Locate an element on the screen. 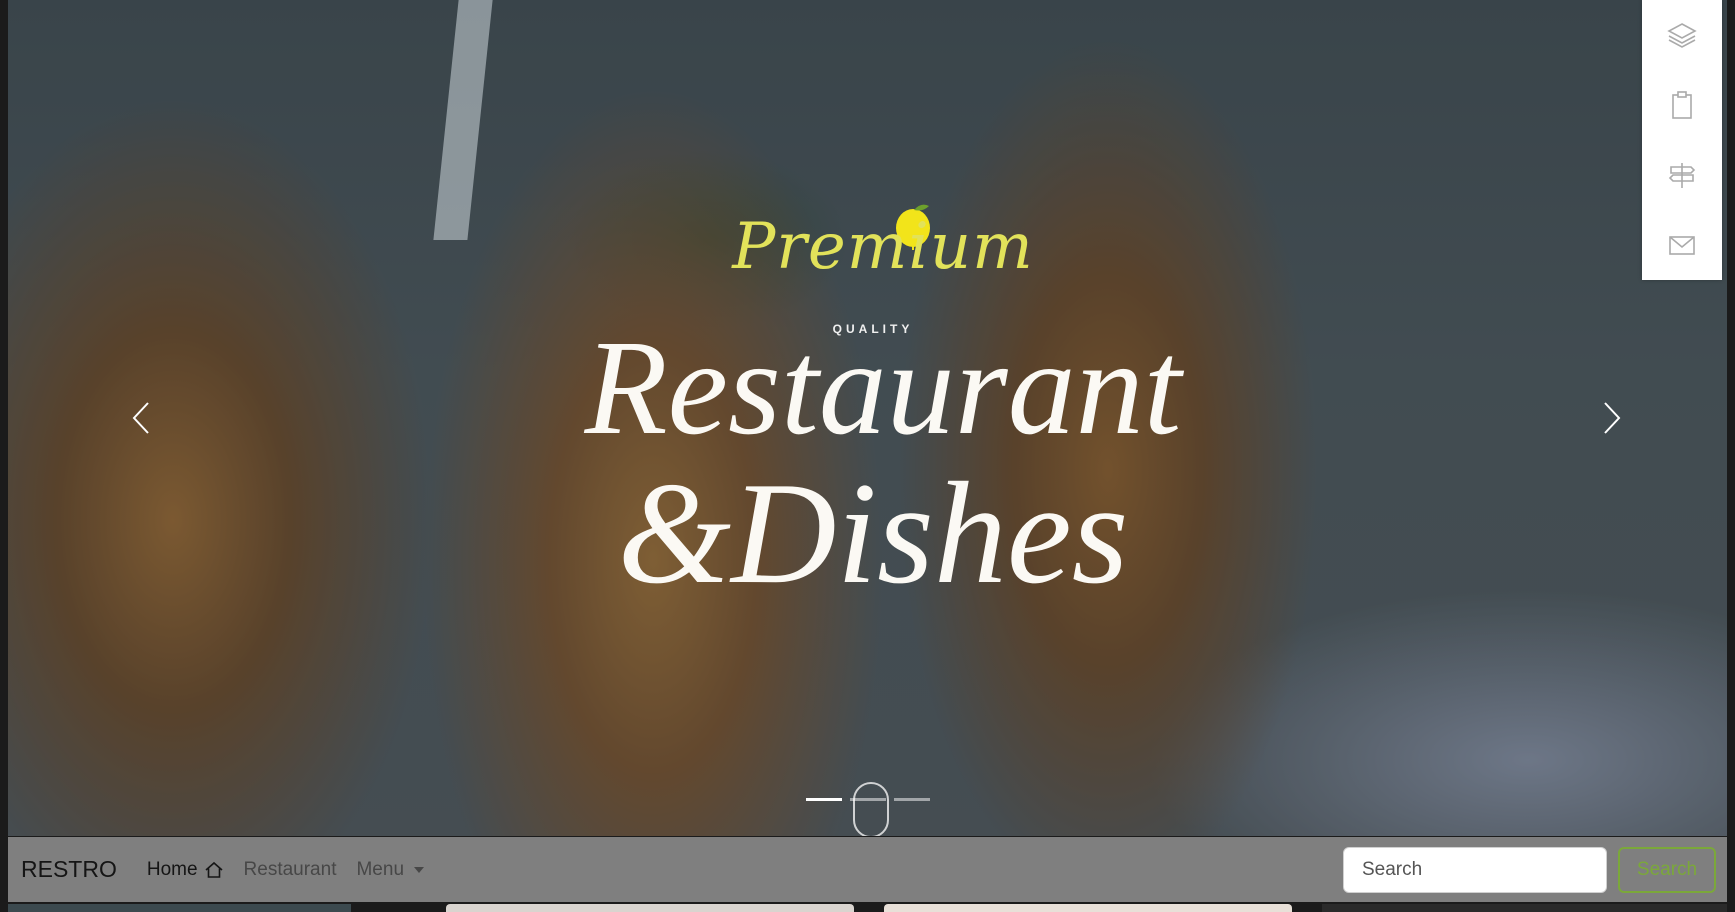 The height and width of the screenshot is (912, 1735). brand-logo: RESTRO is located at coordinates (69, 869).